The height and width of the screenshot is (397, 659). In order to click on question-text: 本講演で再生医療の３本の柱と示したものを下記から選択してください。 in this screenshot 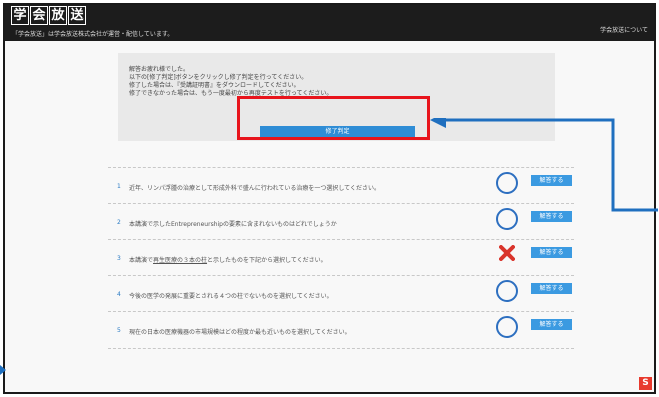, I will do `click(228, 259)`.